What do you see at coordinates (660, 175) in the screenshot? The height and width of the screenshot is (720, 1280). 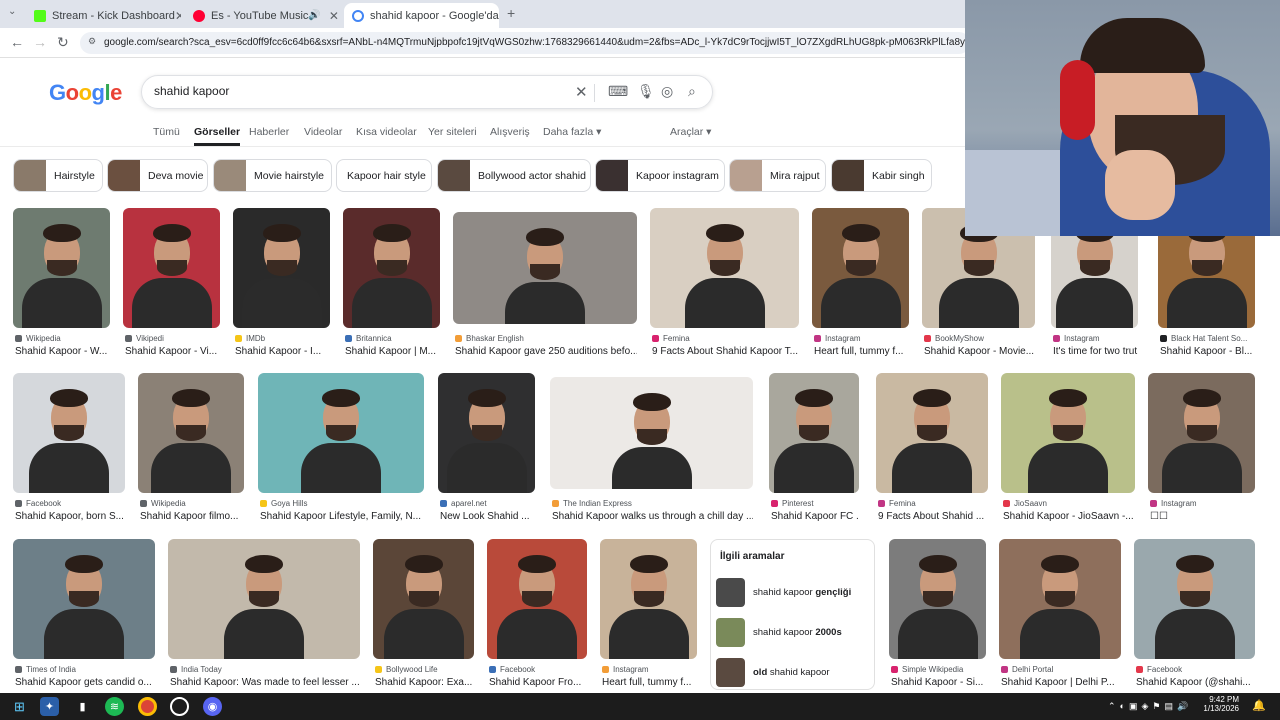 I see `chip-kapoor-instagram: Kapoor instagram` at bounding box center [660, 175].